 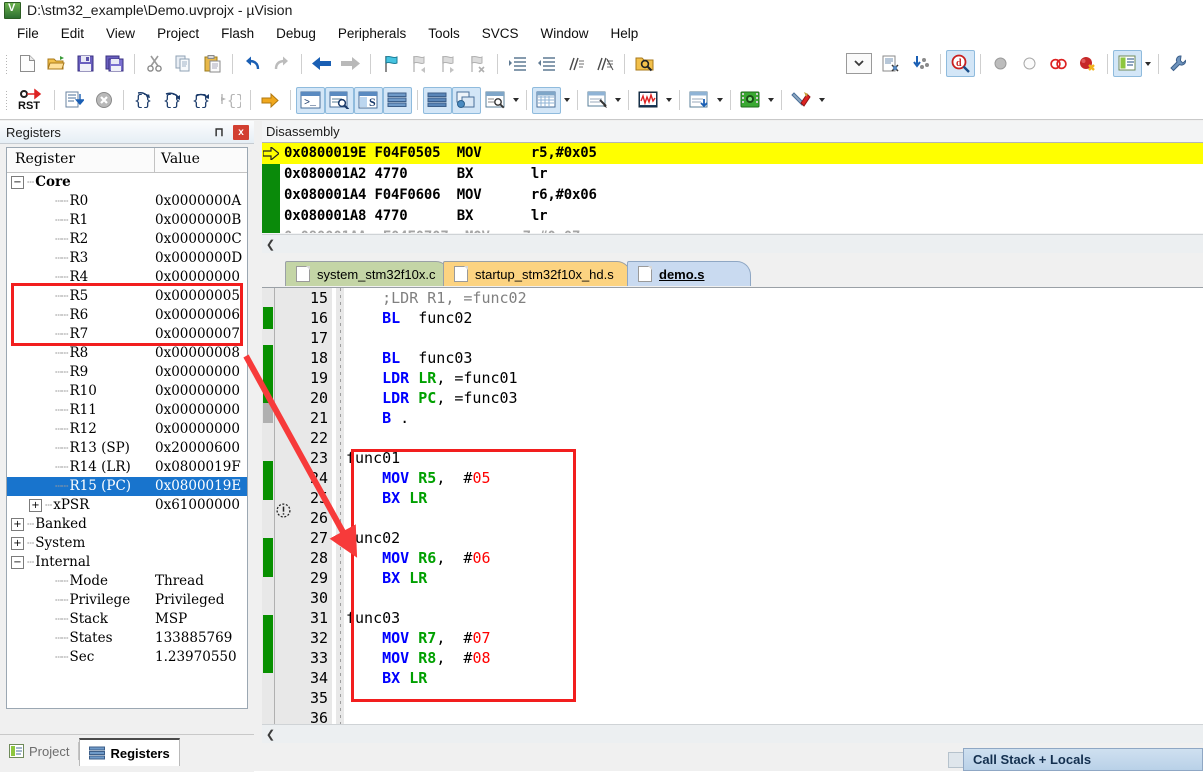 What do you see at coordinates (219, 132) in the screenshot?
I see `pin-icon: ⊓` at bounding box center [219, 132].